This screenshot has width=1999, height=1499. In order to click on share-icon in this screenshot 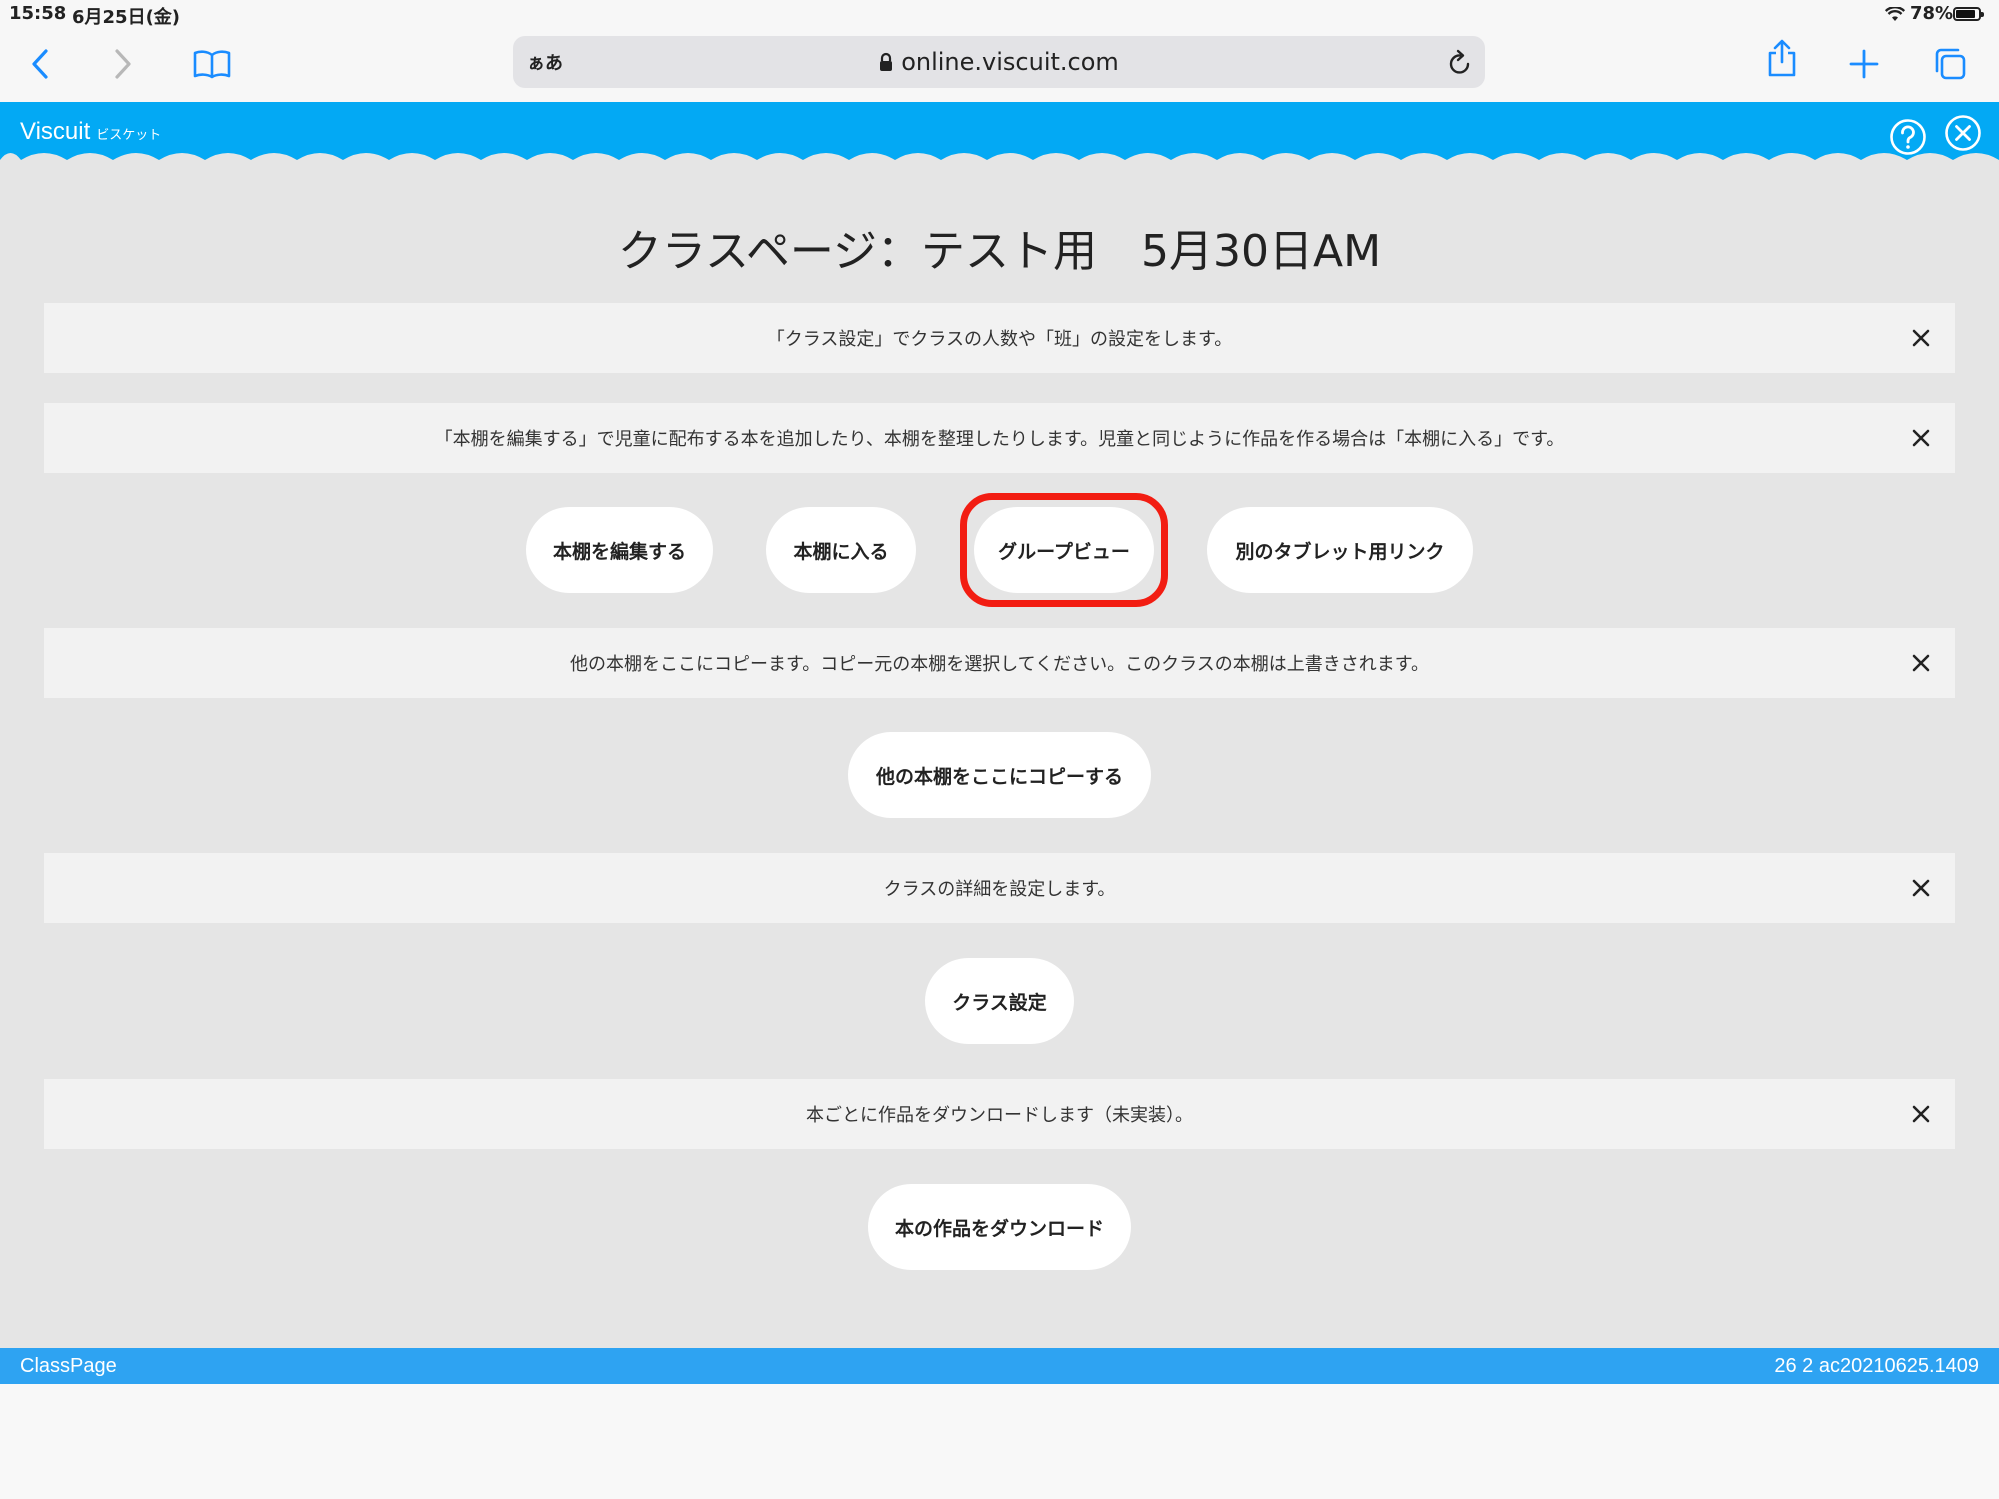, I will do `click(1782, 58)`.